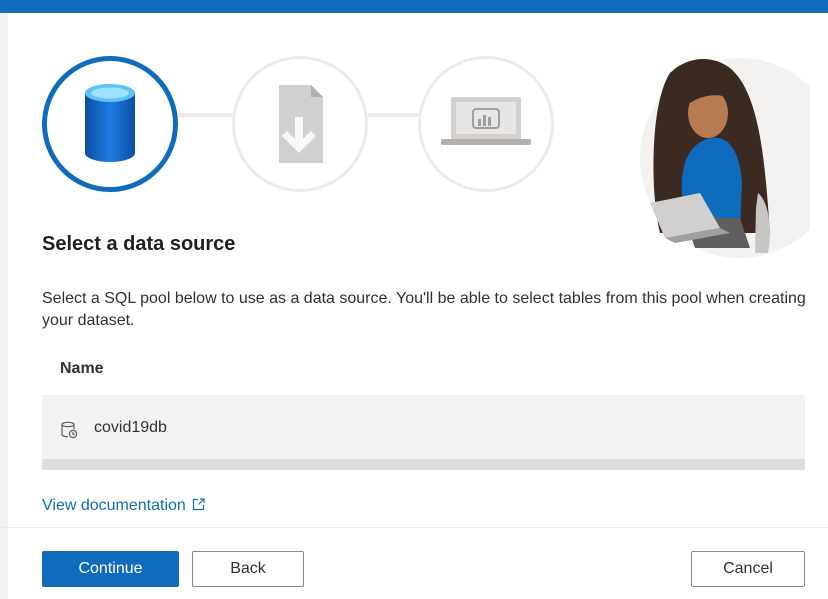 The image size is (828, 599). Describe the element at coordinates (486, 121) in the screenshot. I see `laptop-chart-icon` at that location.